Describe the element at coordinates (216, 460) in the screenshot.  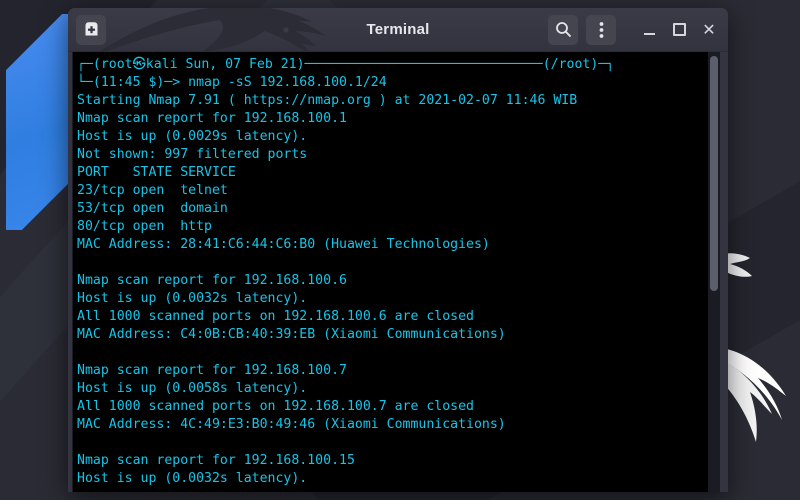
I see `terminal-line: Nmap scan report for 192.168.100.15` at that location.